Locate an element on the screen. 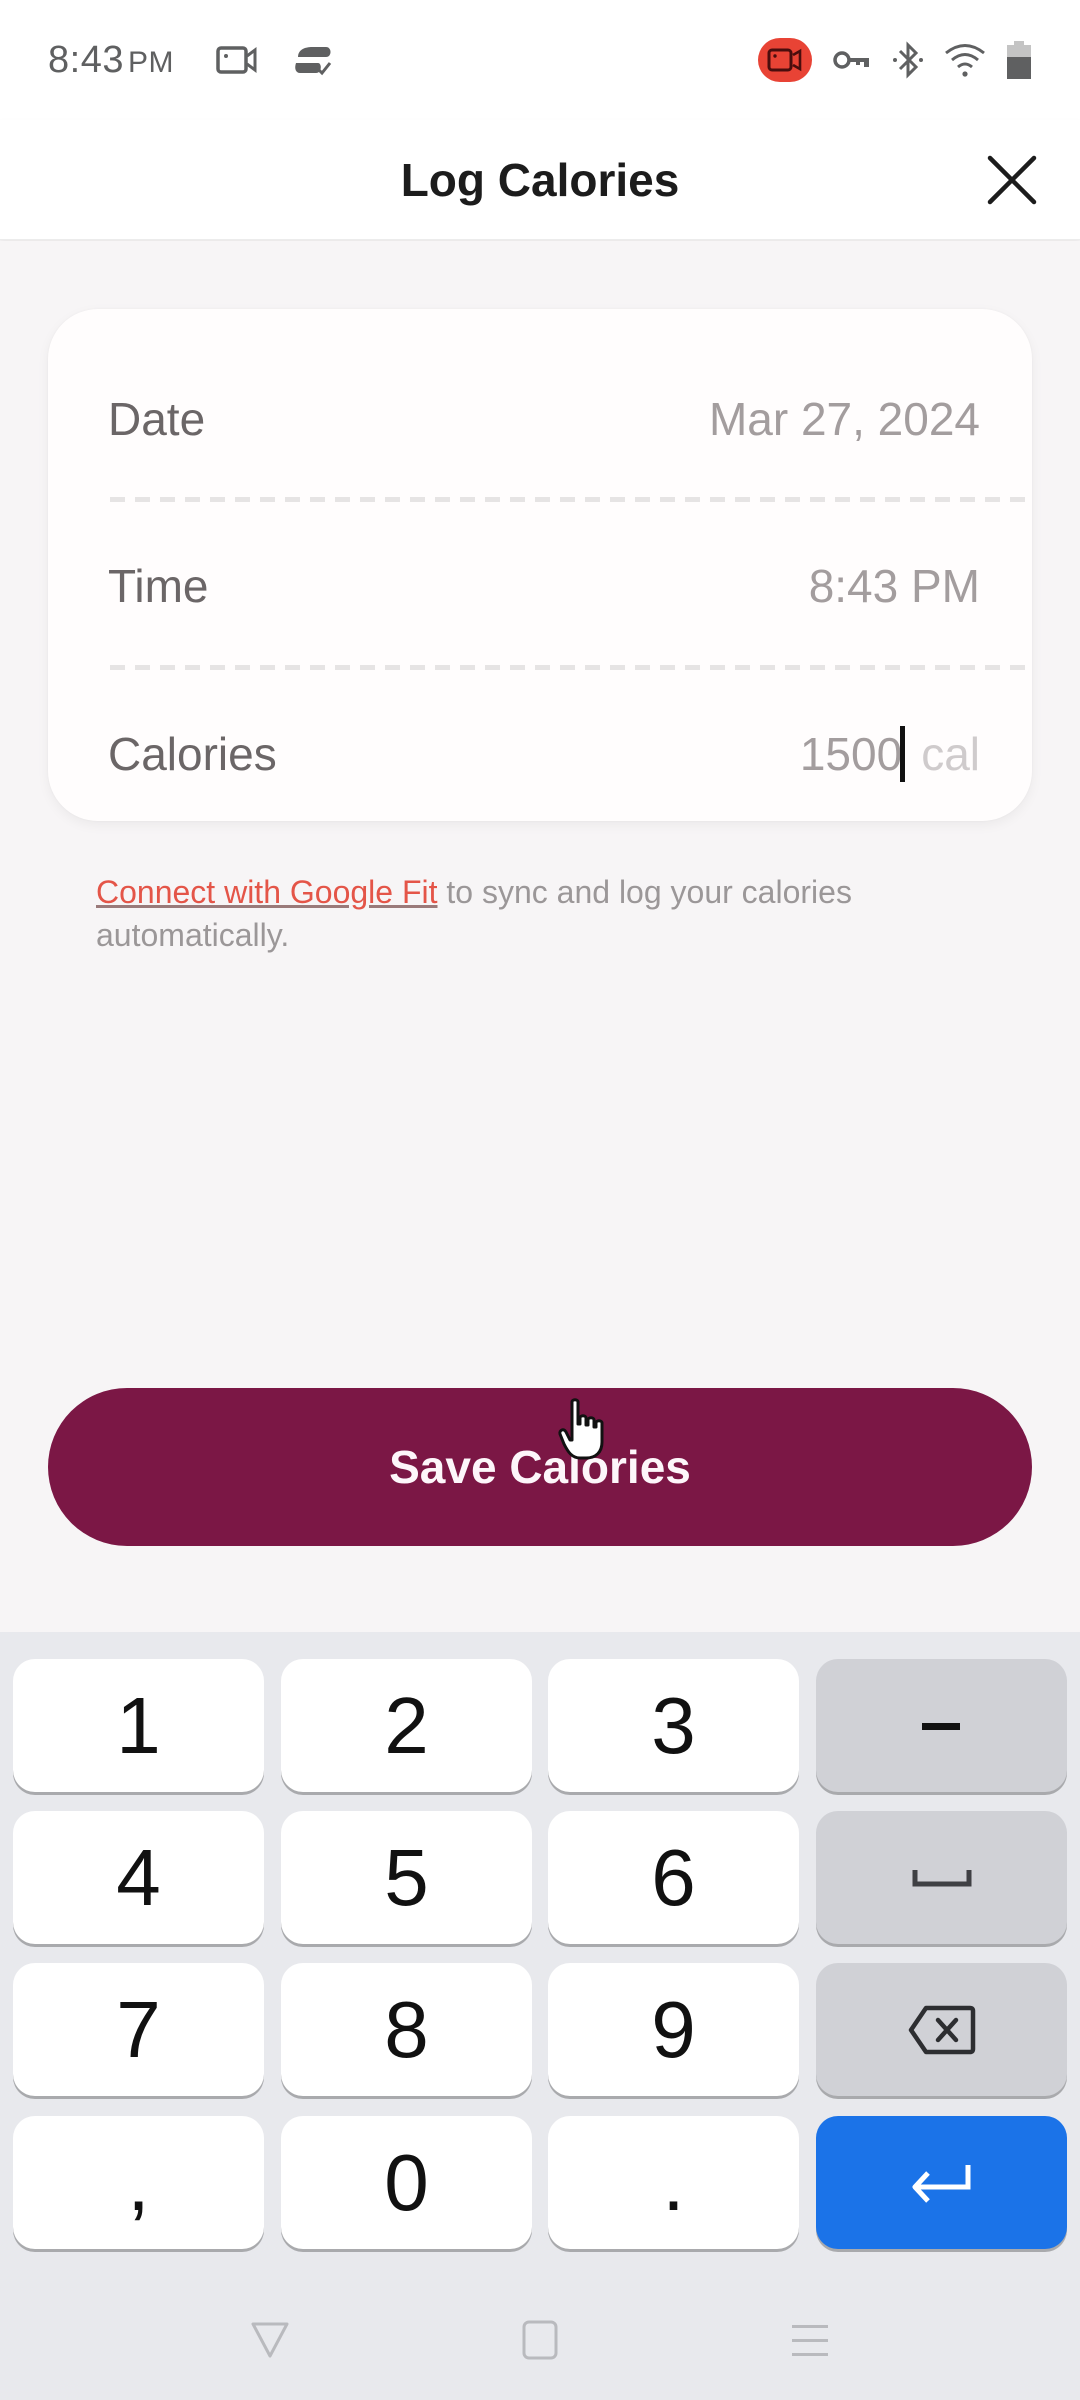  key-minus is located at coordinates (941, 1725).